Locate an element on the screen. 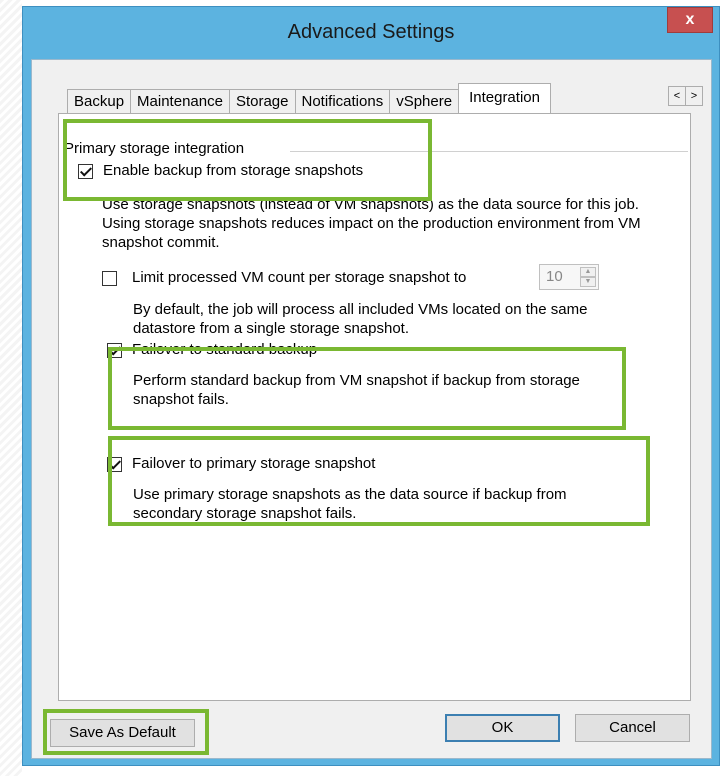 This screenshot has height=776, width=726. failover-standard-label: Failover to standard backup is located at coordinates (225, 349).